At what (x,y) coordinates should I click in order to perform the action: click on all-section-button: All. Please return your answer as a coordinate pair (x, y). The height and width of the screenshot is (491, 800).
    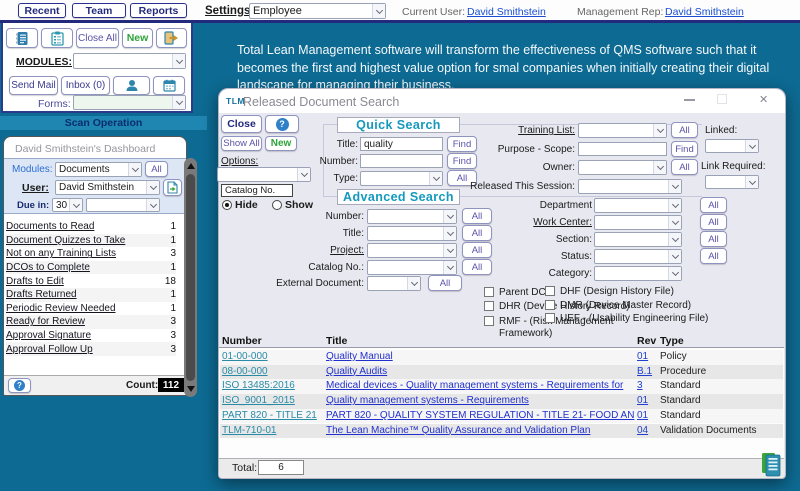
    Looking at the image, I should click on (713, 239).